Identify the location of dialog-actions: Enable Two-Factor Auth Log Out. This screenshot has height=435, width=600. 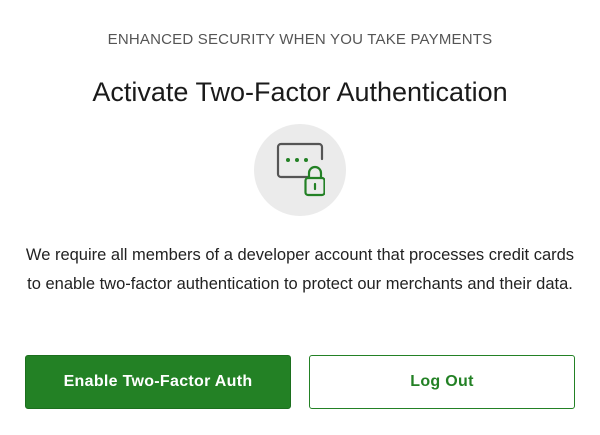
(300, 382).